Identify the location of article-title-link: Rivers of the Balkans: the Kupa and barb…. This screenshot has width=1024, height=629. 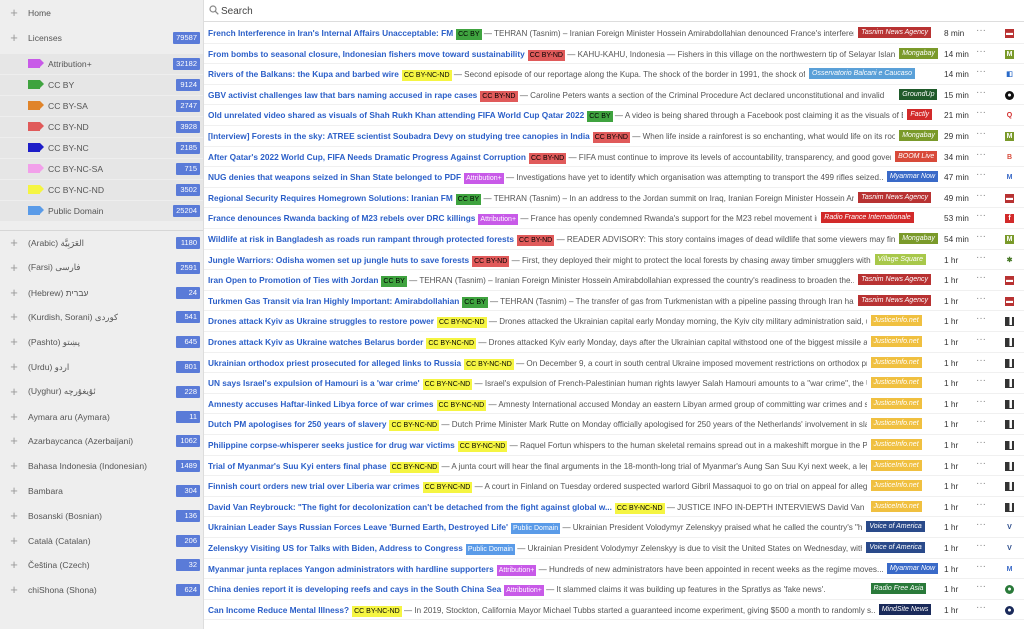
(506, 75).